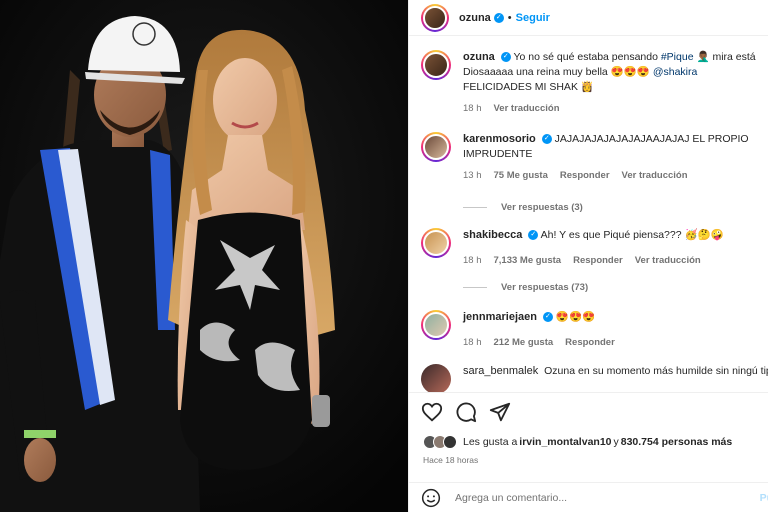 The height and width of the screenshot is (512, 768). I want to click on comment-time: 13 h, so click(472, 175).